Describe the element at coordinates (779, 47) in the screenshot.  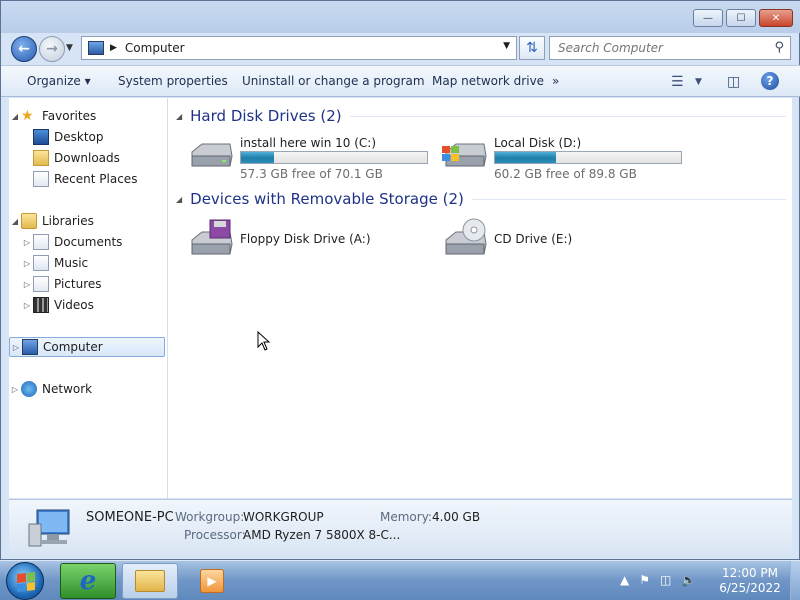
I see `search-icon: ⚲` at that location.